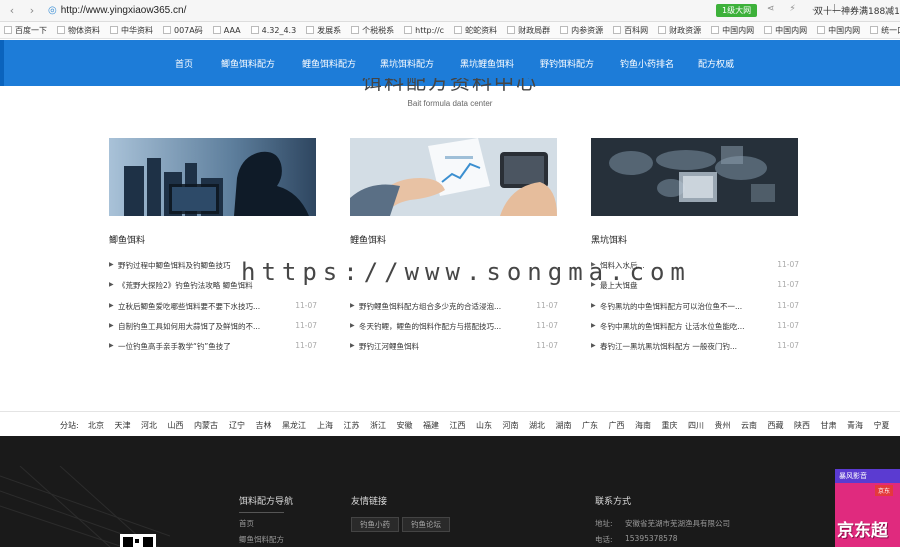 This screenshot has width=900, height=547. What do you see at coordinates (475, 30) in the screenshot?
I see `bookmark-item: 蛇蛇资料` at bounding box center [475, 30].